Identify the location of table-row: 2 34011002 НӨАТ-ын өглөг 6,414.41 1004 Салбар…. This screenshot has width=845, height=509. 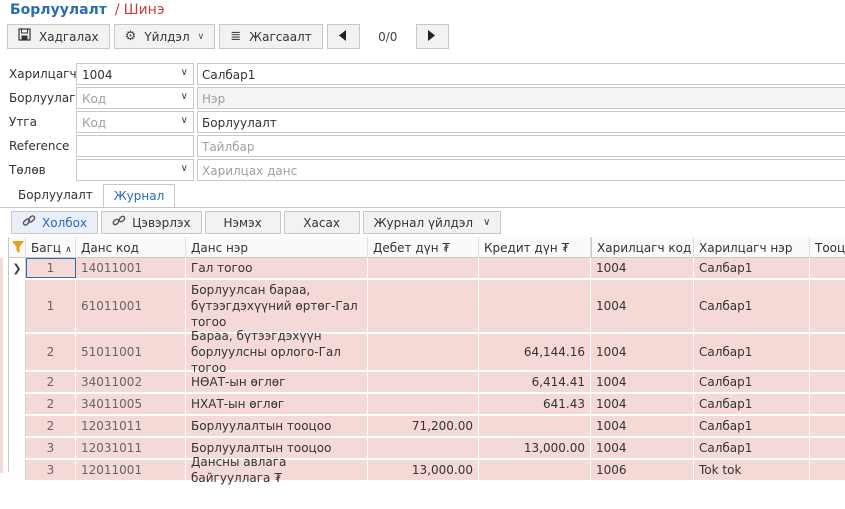
(427, 382).